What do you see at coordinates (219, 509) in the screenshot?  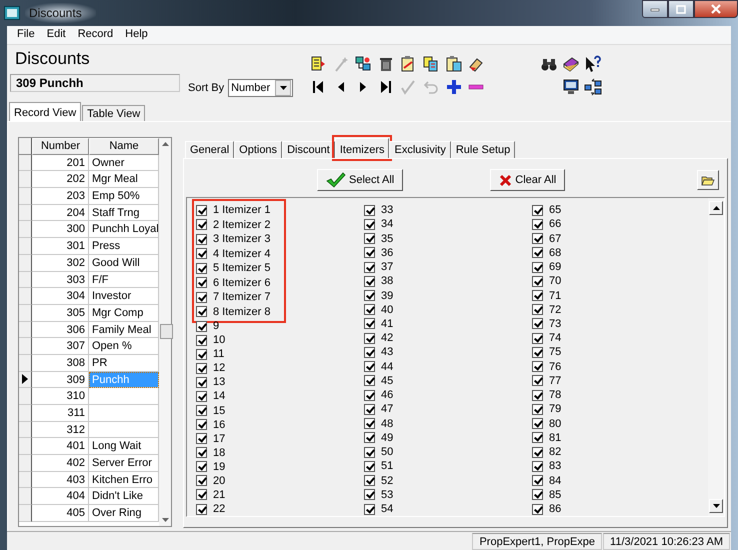 I see `checkbox-label: 22` at bounding box center [219, 509].